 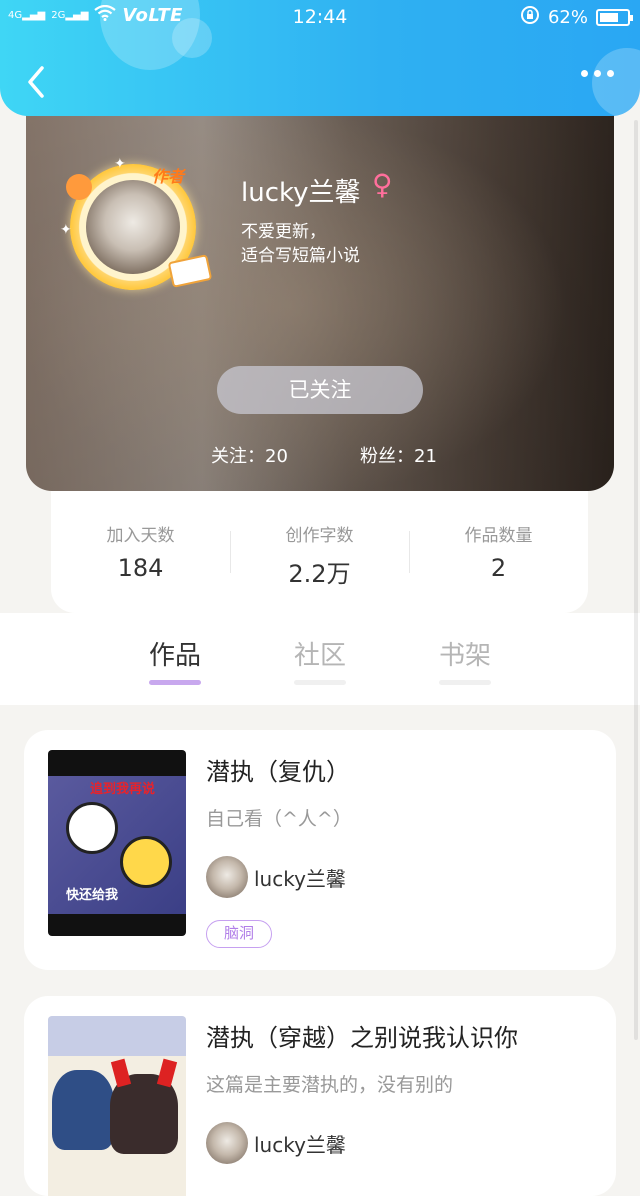 What do you see at coordinates (498, 536) in the screenshot?
I see `stat-label: 作品数量` at bounding box center [498, 536].